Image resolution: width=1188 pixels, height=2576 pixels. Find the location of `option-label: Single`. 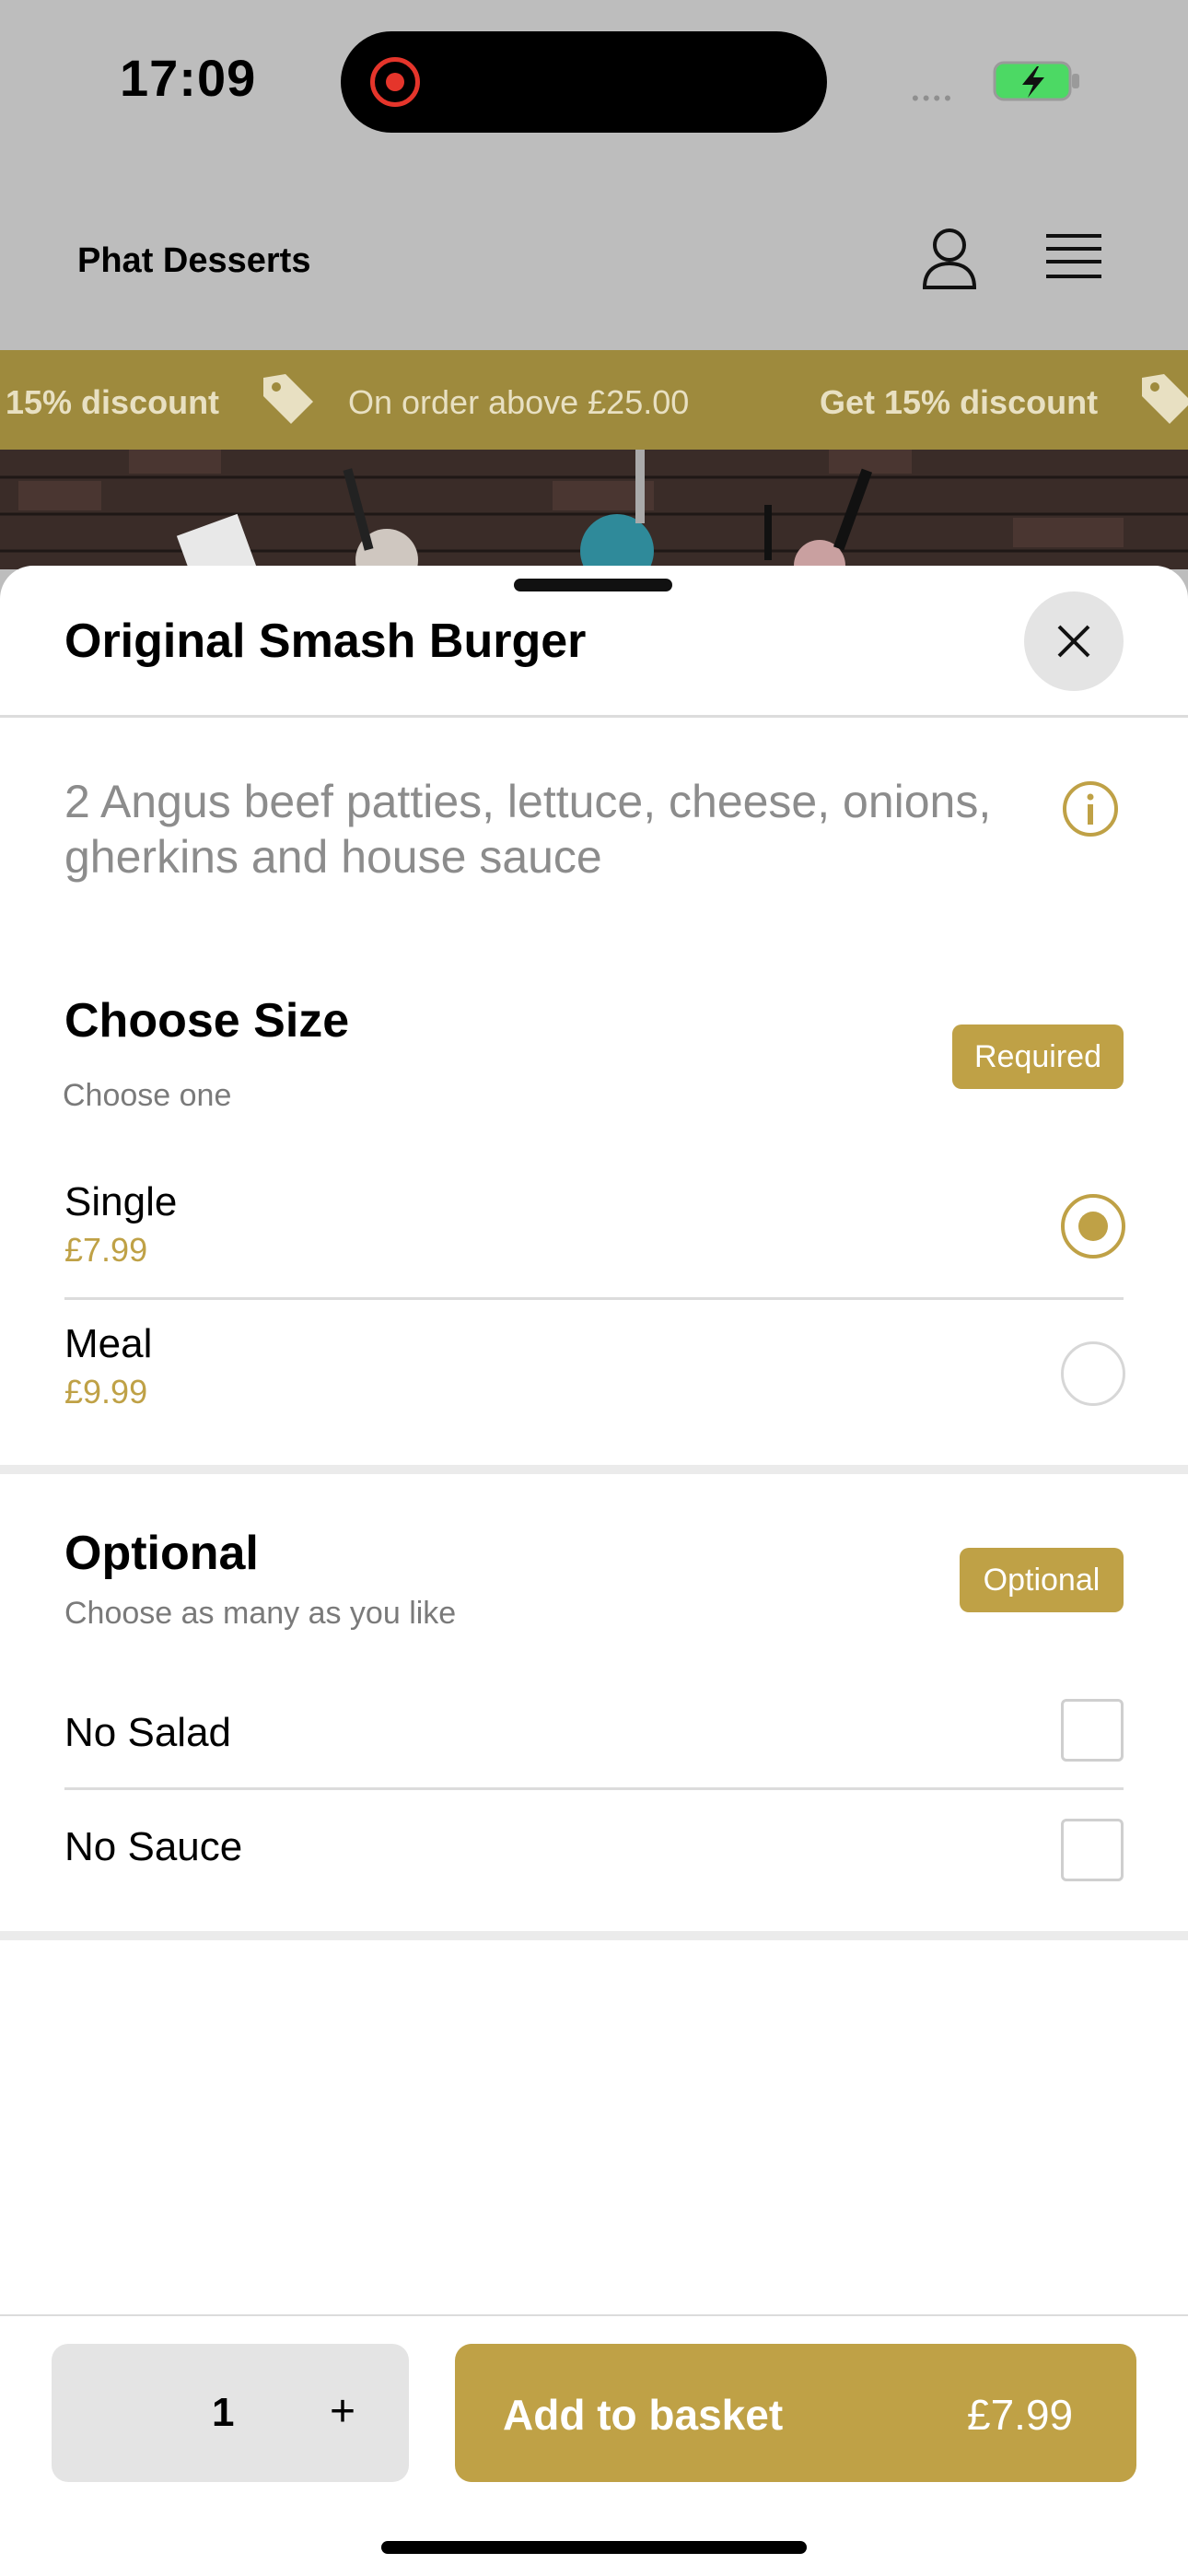

option-label: Single is located at coordinates (121, 1201).